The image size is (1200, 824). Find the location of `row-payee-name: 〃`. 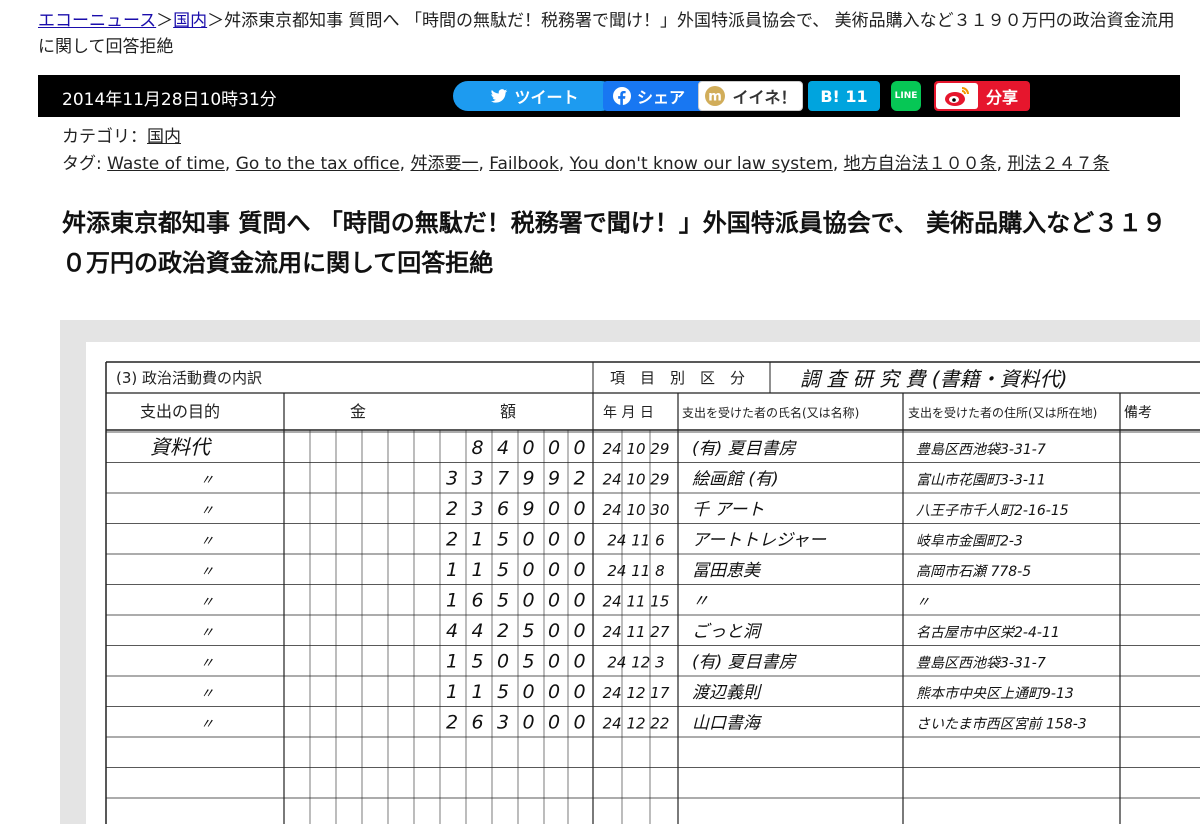

row-payee-name: 〃 is located at coordinates (700, 602).